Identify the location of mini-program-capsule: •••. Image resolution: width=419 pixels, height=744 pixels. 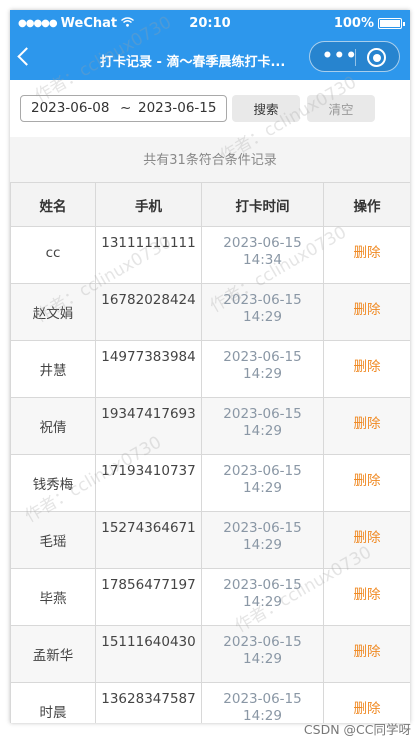
(354, 56).